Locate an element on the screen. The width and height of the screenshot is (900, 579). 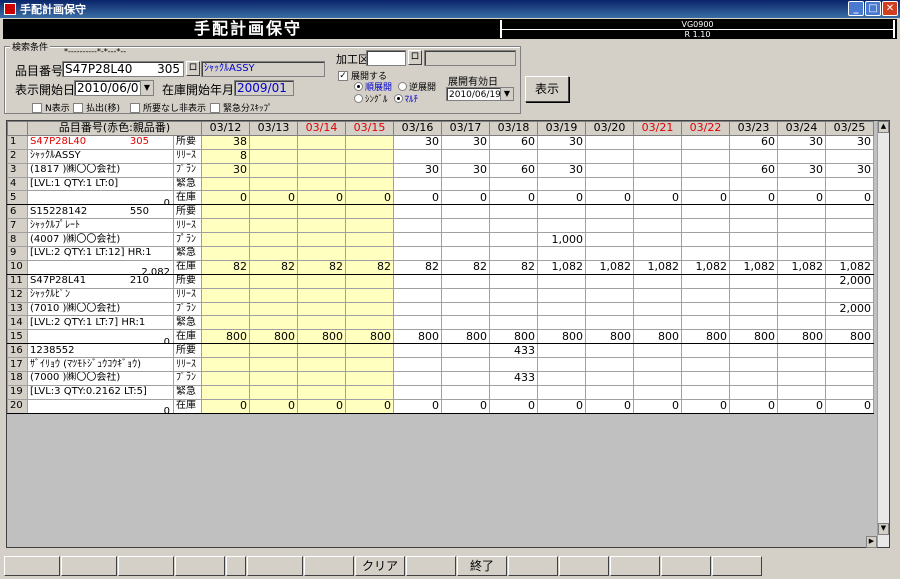
qty-cell: 60 is located at coordinates (753, 170).